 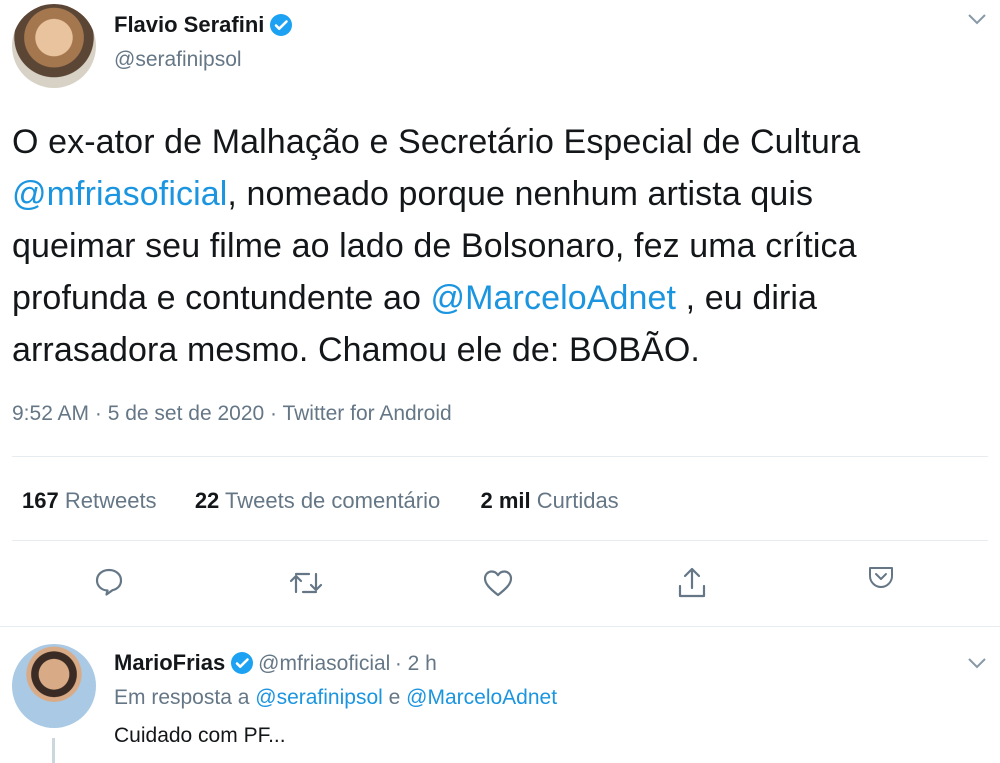 What do you see at coordinates (189, 24) in the screenshot?
I see `author-name: Flavio Serafini` at bounding box center [189, 24].